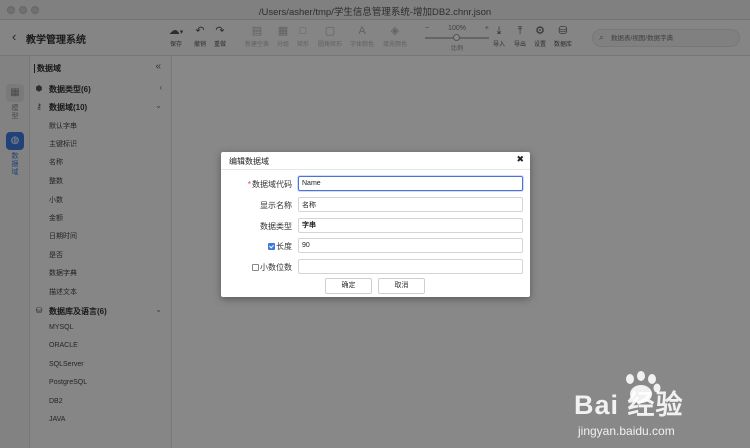 Image resolution: width=750 pixels, height=448 pixels. Describe the element at coordinates (269, 184) in the screenshot. I see `field-label-code: * 数据域代码` at that location.